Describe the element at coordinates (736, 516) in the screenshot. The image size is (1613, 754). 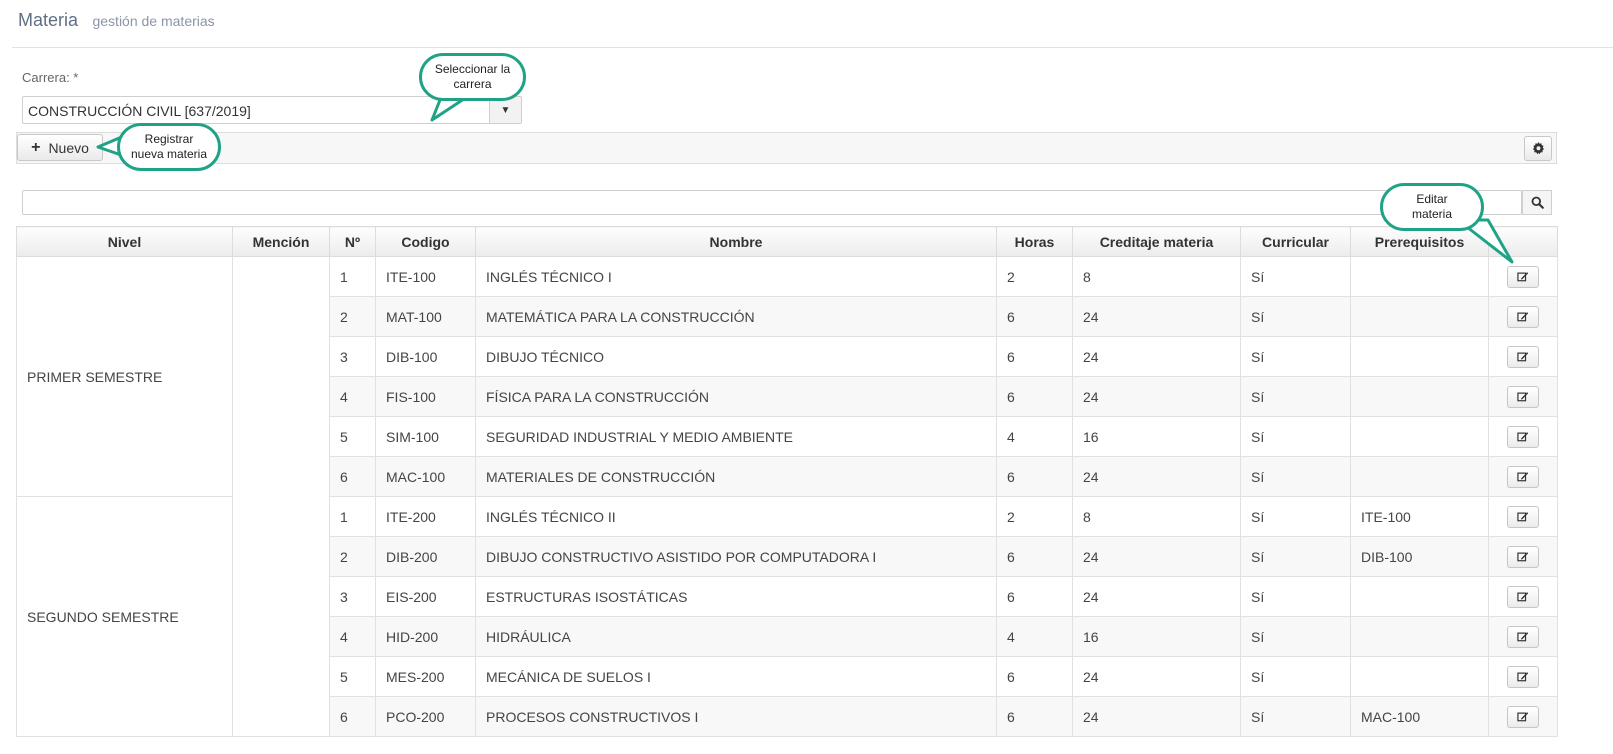
I see `row-nombre: INGLÉS TÉCNICO II` at that location.